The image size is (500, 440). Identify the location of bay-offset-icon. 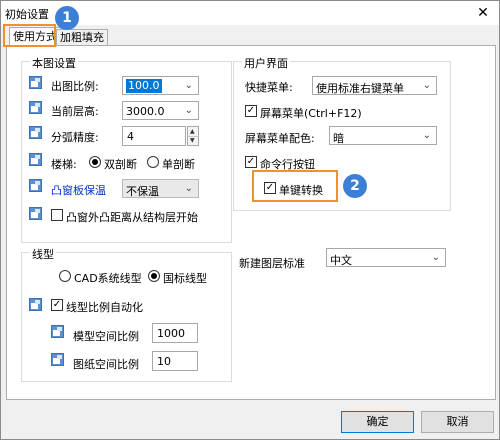
(35, 213).